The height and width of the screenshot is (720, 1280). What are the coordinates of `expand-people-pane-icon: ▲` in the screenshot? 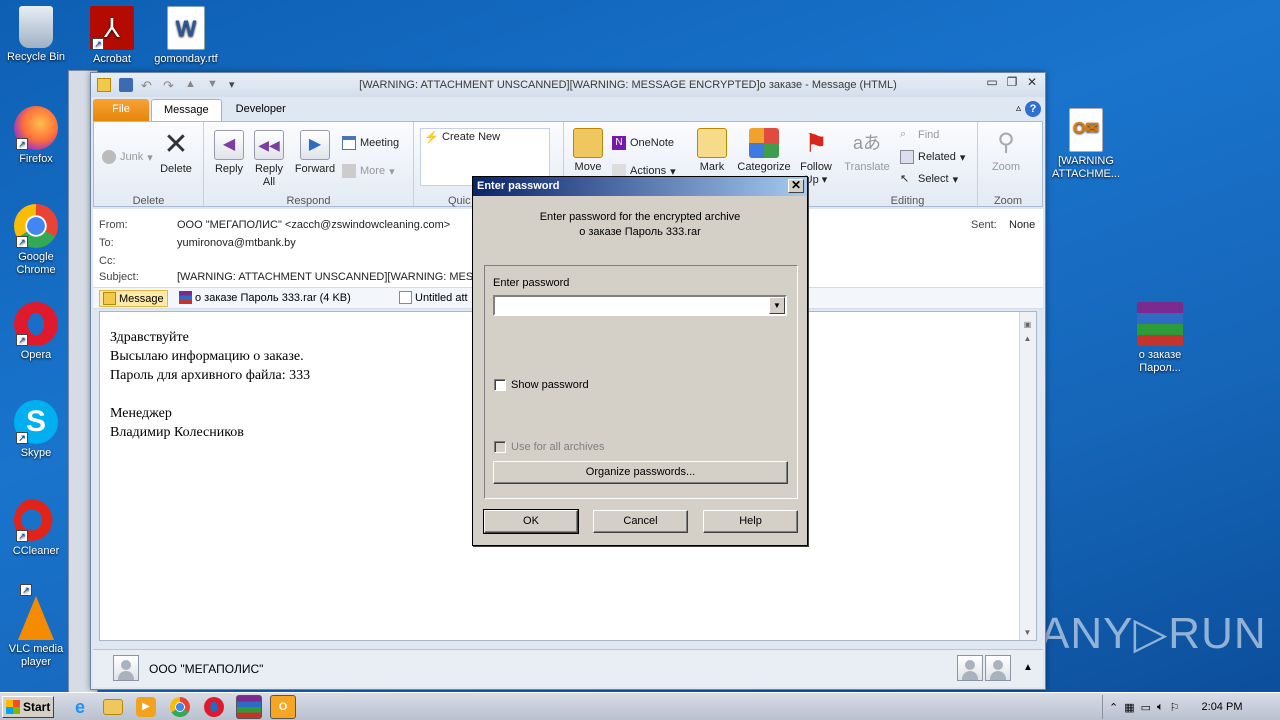 It's located at (1028, 667).